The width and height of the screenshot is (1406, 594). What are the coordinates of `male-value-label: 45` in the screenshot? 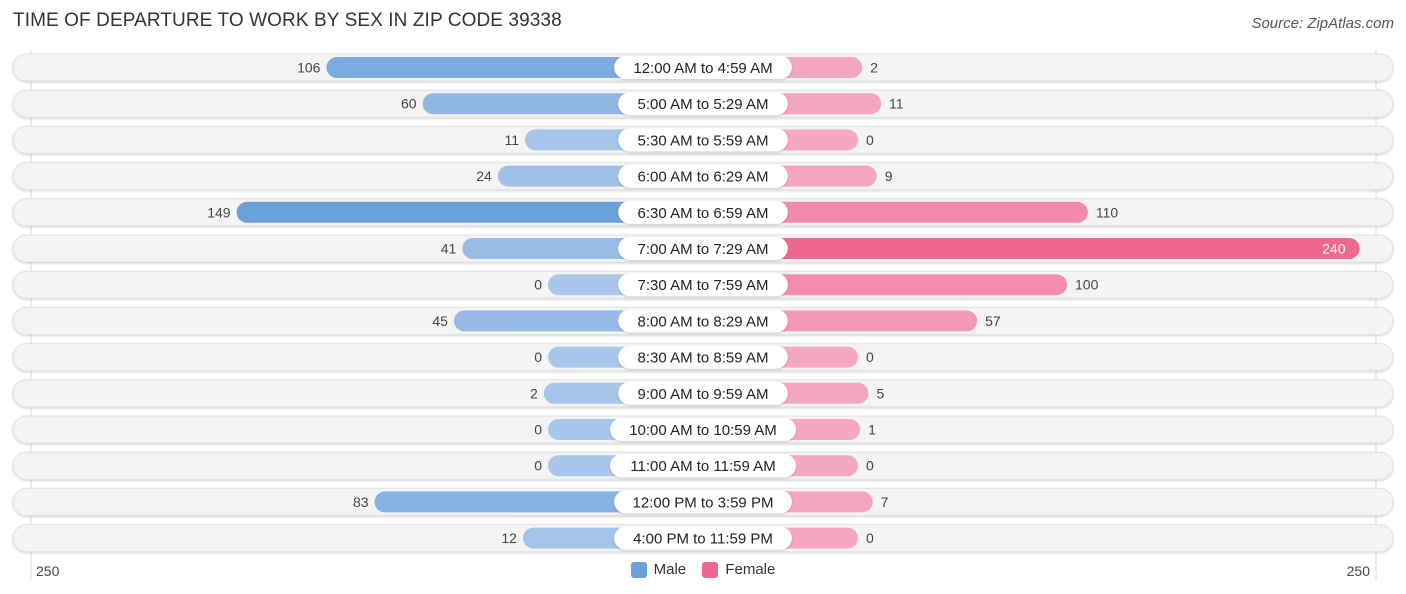 It's located at (440, 321).